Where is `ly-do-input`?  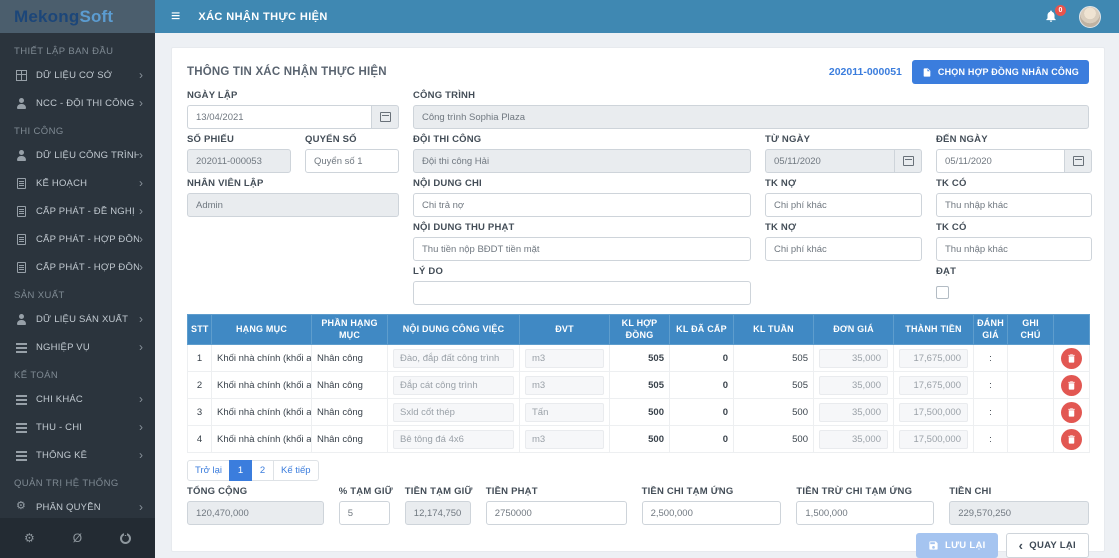 ly-do-input is located at coordinates (582, 293).